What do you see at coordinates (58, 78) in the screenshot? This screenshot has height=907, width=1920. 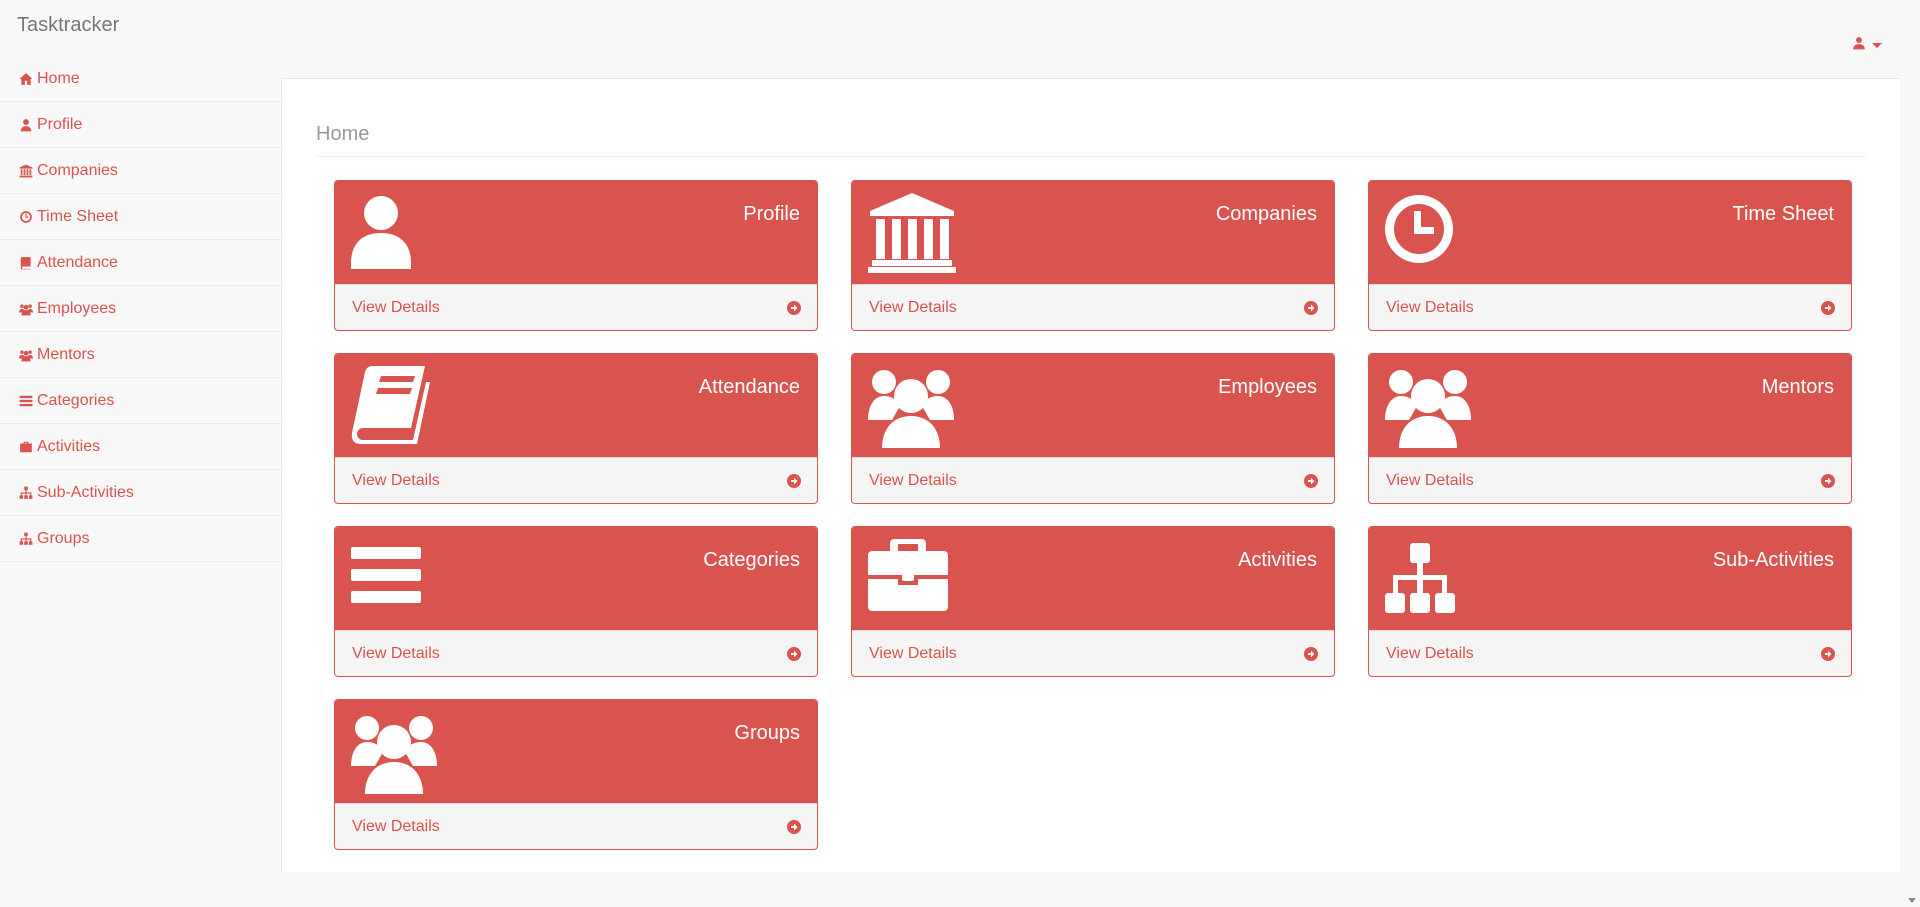 I see `sidebar-item-label: Home` at bounding box center [58, 78].